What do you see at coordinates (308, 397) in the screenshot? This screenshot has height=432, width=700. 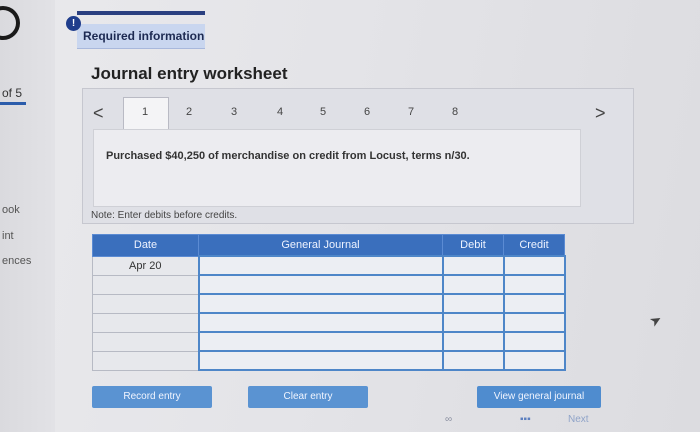 I see `clear-entry-button: Clear entry` at bounding box center [308, 397].